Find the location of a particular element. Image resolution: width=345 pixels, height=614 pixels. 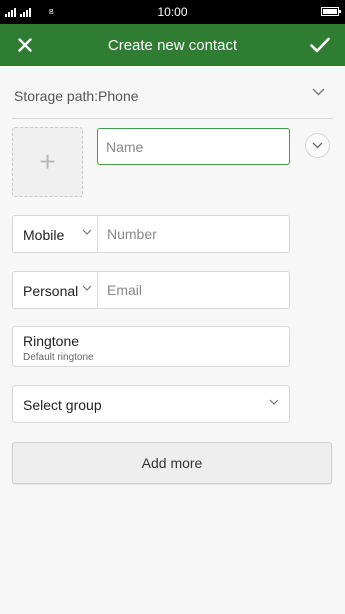

page-title: Create new contact is located at coordinates (172, 45).